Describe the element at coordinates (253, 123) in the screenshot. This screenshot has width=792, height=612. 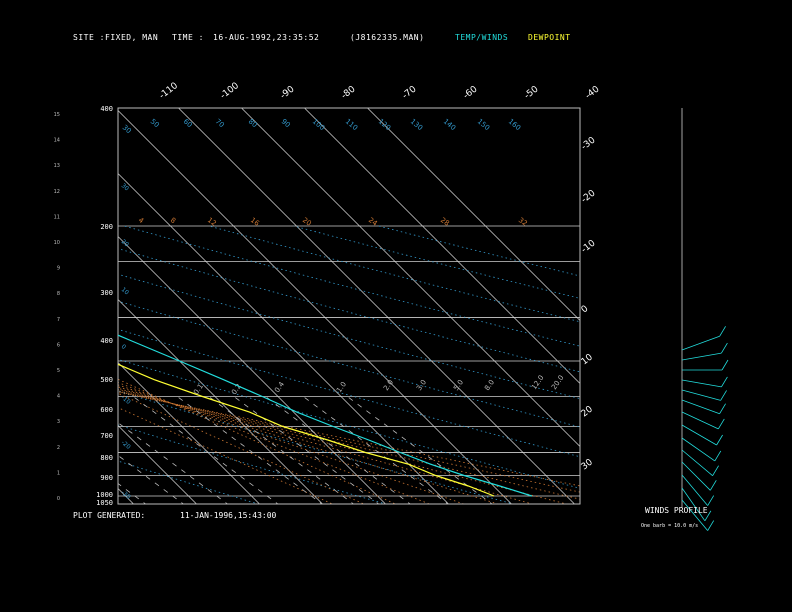
I see `dry-adiabat-label: 80` at that location.